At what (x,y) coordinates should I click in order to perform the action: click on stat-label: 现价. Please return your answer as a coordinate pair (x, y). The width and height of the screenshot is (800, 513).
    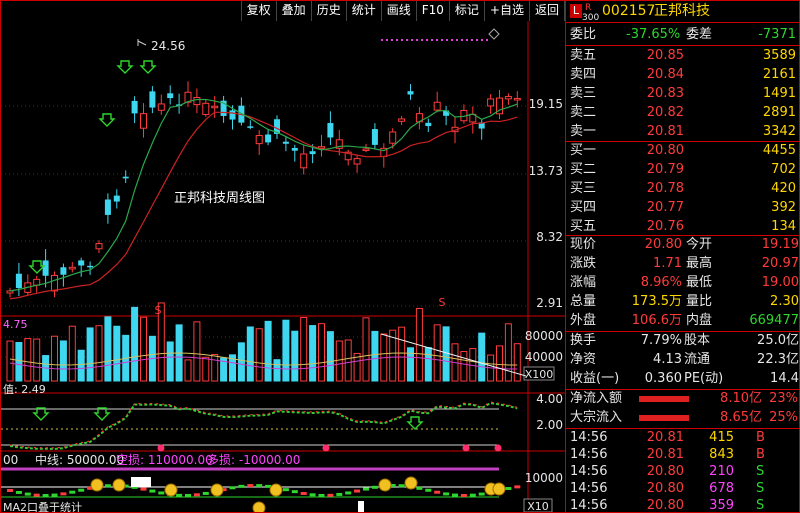
    Looking at the image, I should click on (583, 244).